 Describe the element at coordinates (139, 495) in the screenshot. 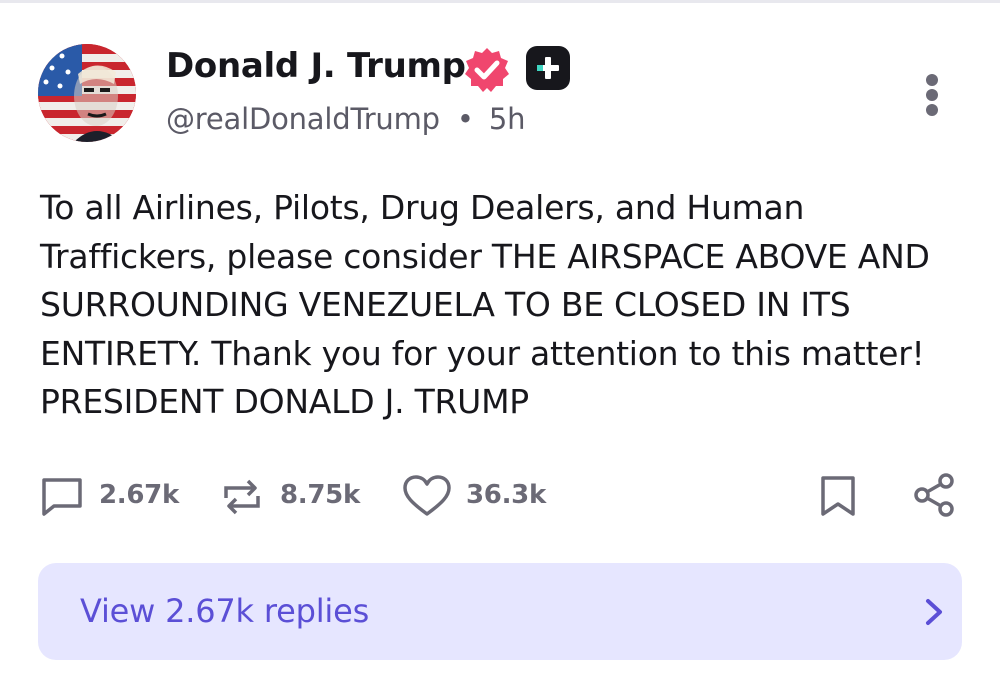

I see `reply-count: 2.67k` at that location.